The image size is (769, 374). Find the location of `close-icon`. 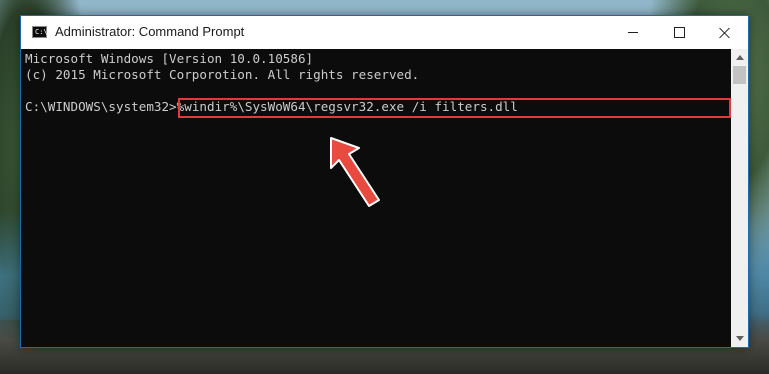

close-icon is located at coordinates (725, 33).